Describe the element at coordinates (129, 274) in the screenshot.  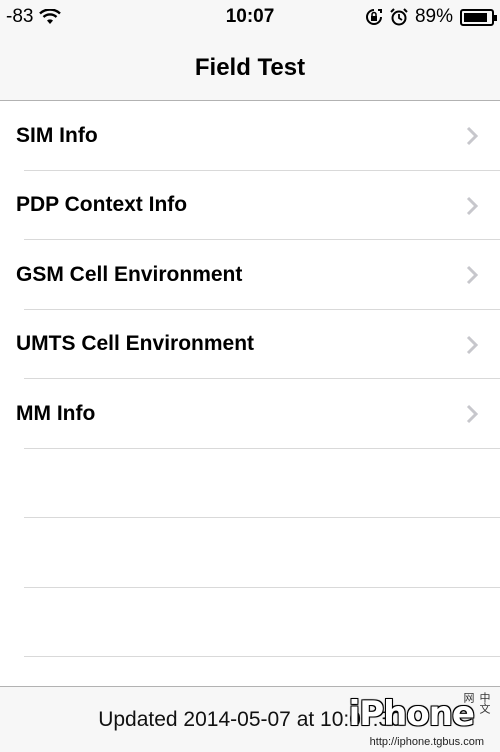
I see `menu-item-label: GSM Cell Environment` at that location.